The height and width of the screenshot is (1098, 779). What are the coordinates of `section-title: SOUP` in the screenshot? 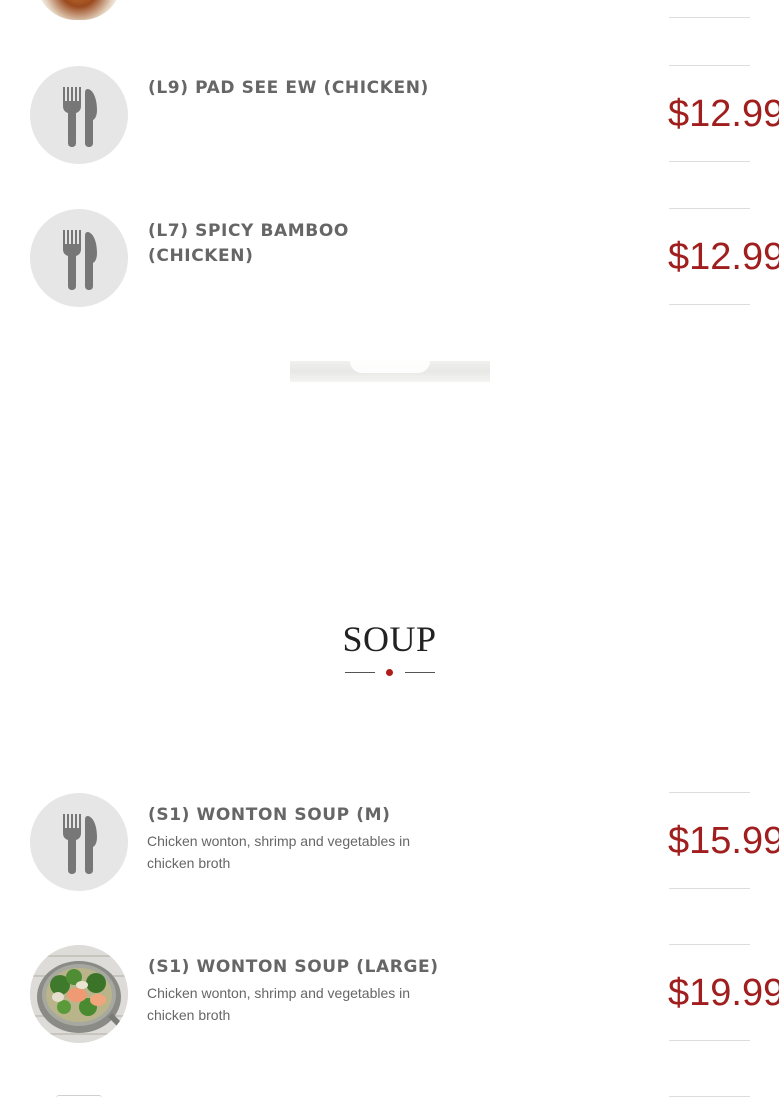 It's located at (389, 639).